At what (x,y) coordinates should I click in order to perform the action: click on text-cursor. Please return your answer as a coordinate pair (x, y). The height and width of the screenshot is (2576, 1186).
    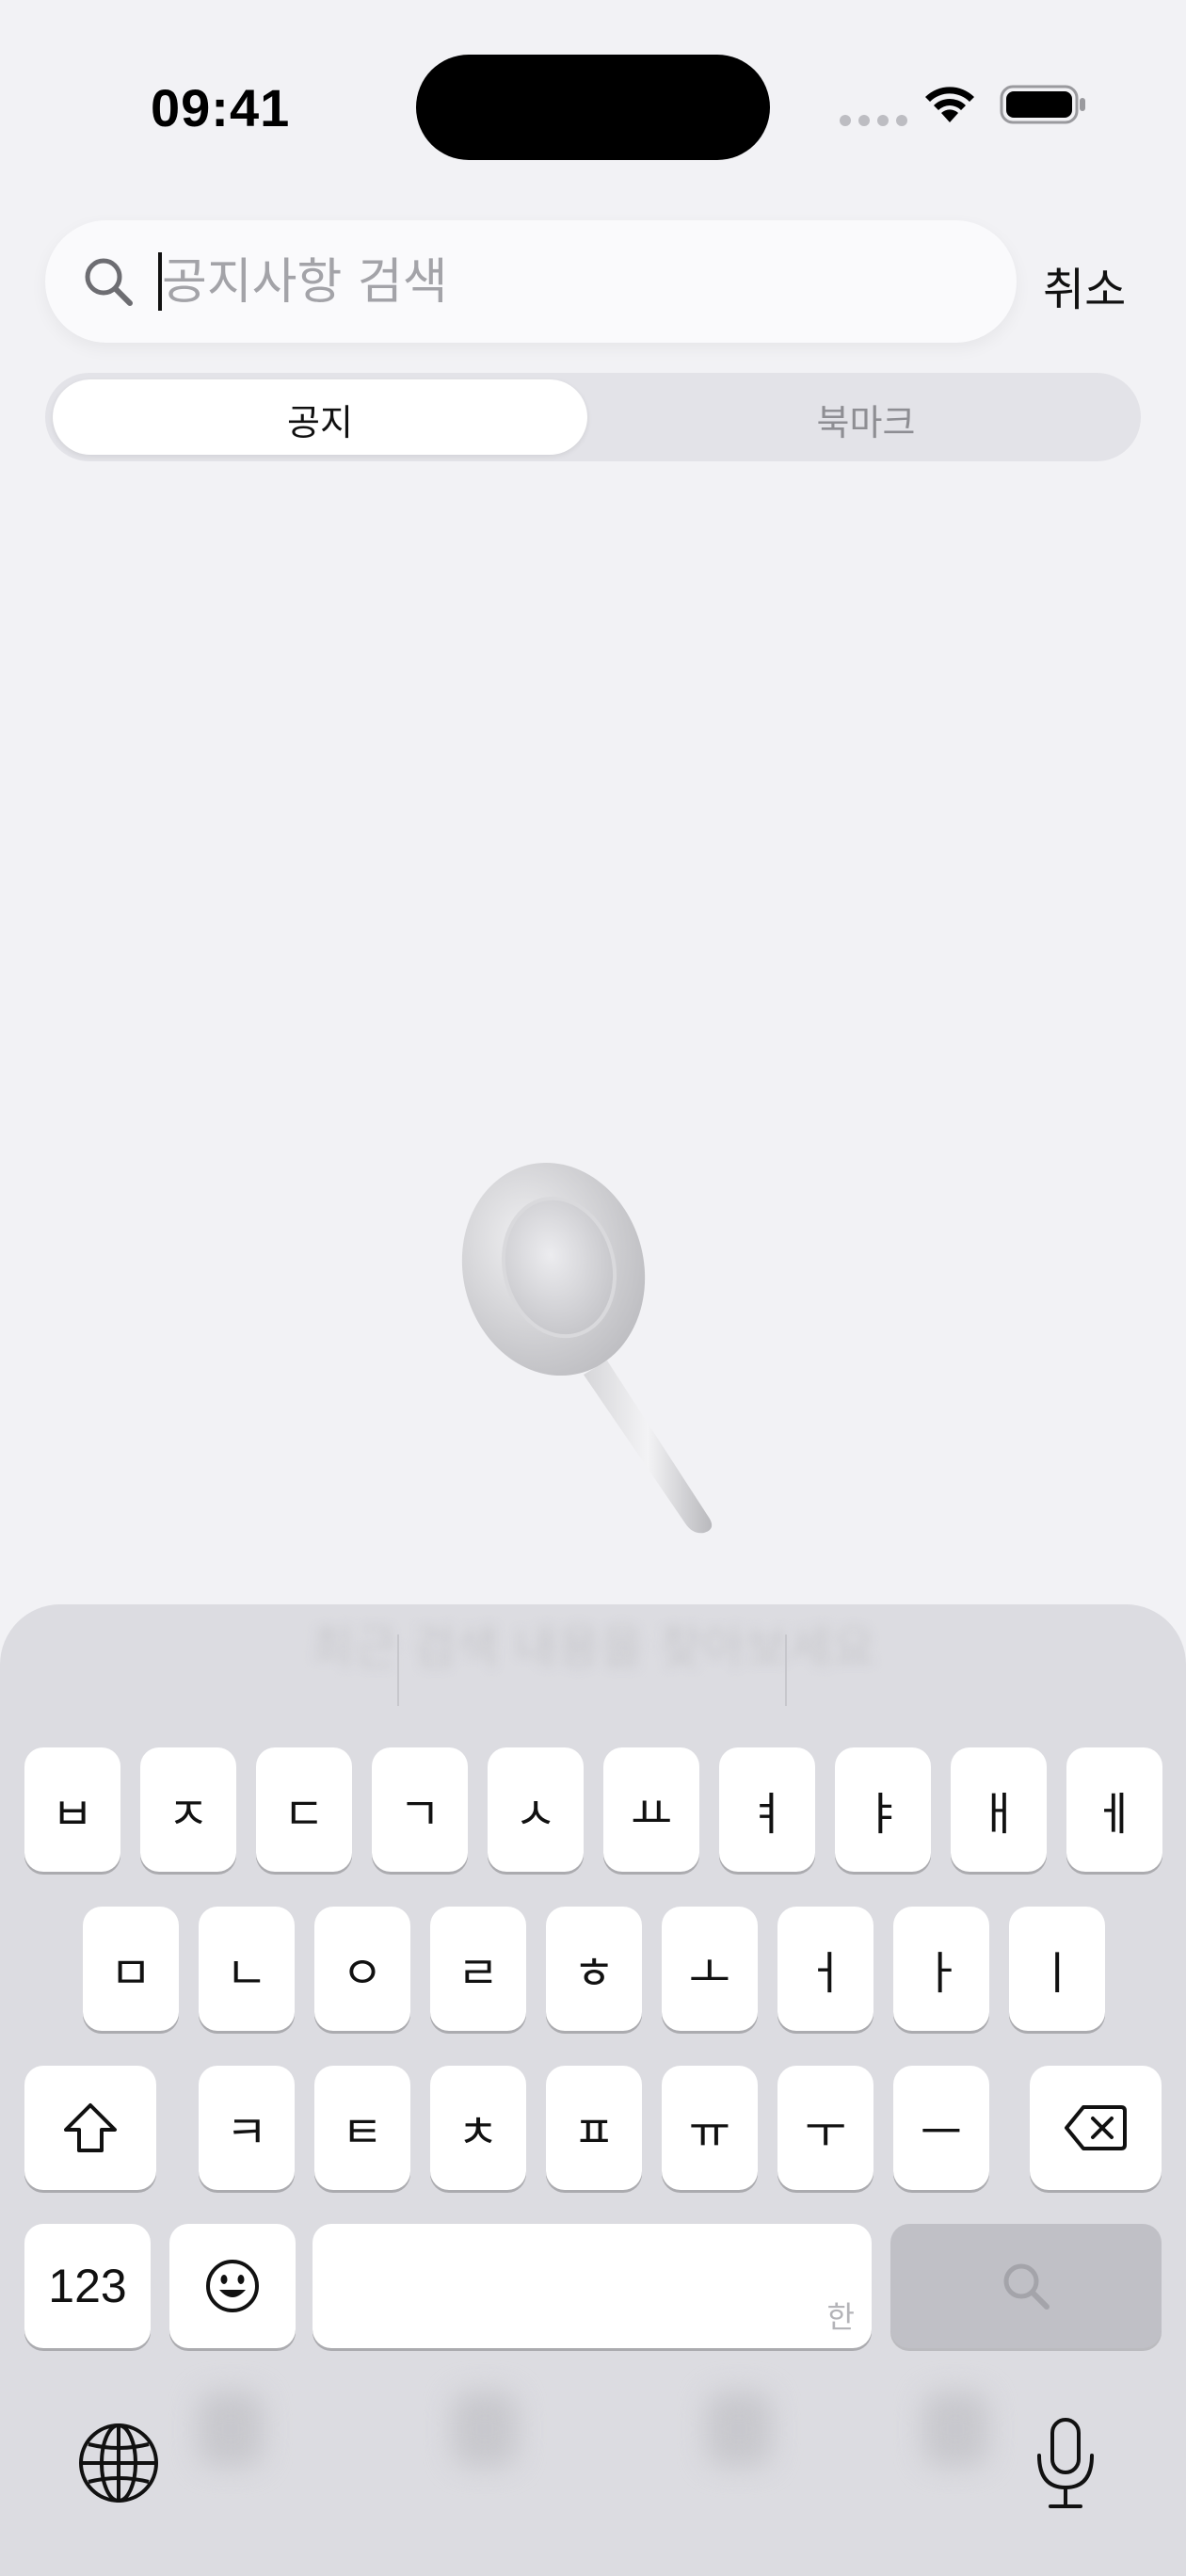
    Looking at the image, I should click on (160, 281).